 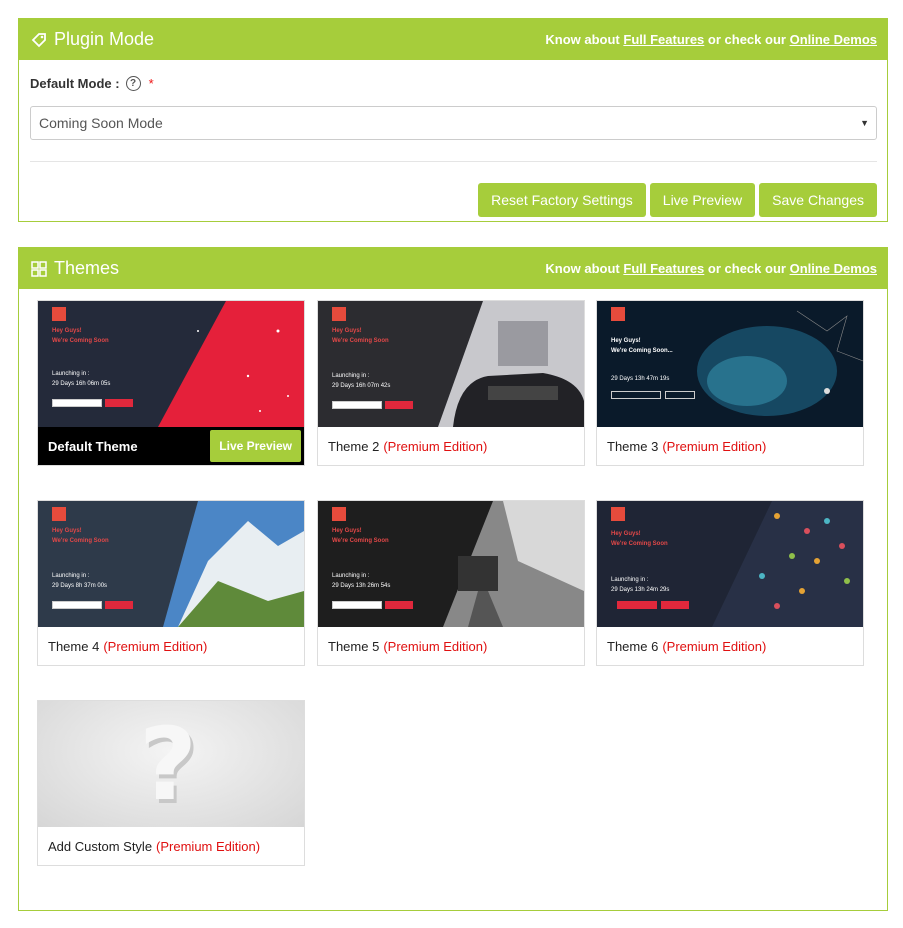 I want to click on theme-name: Theme 5, so click(x=354, y=646).